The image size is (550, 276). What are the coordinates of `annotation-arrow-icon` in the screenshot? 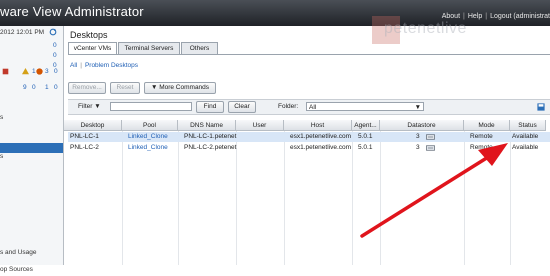 It's located at (434, 190).